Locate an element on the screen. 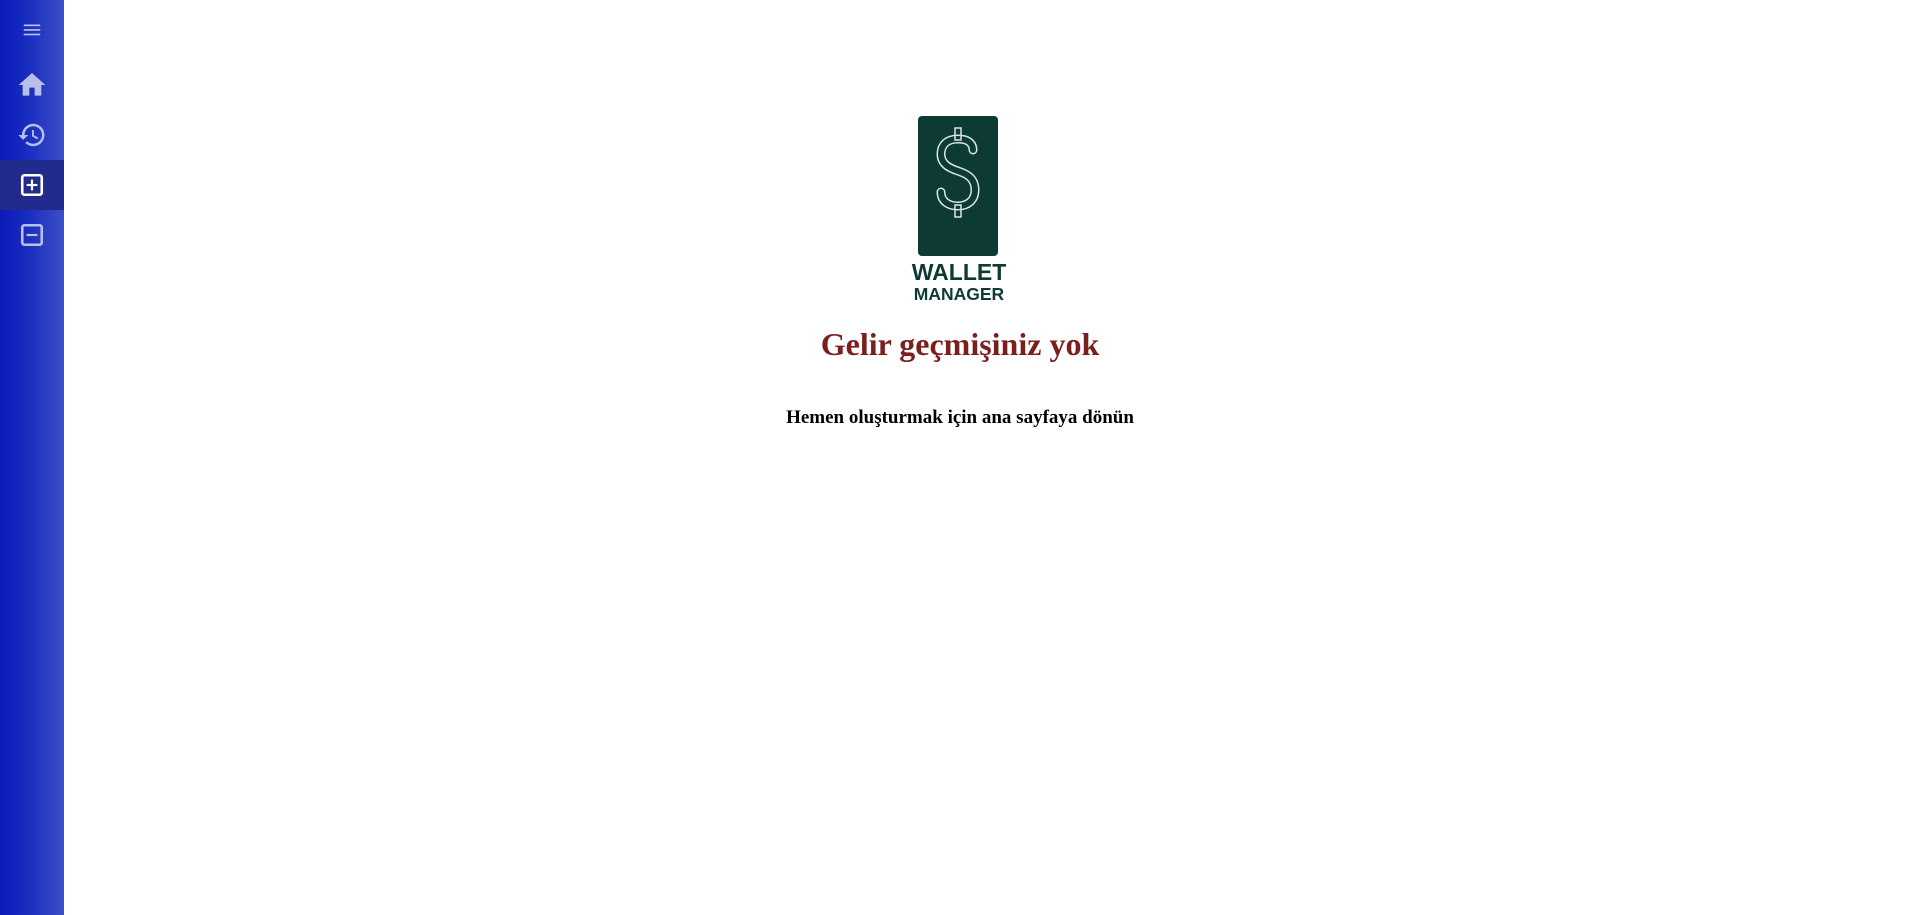 The width and height of the screenshot is (1920, 915). sidebar-menu-button is located at coordinates (32, 30).